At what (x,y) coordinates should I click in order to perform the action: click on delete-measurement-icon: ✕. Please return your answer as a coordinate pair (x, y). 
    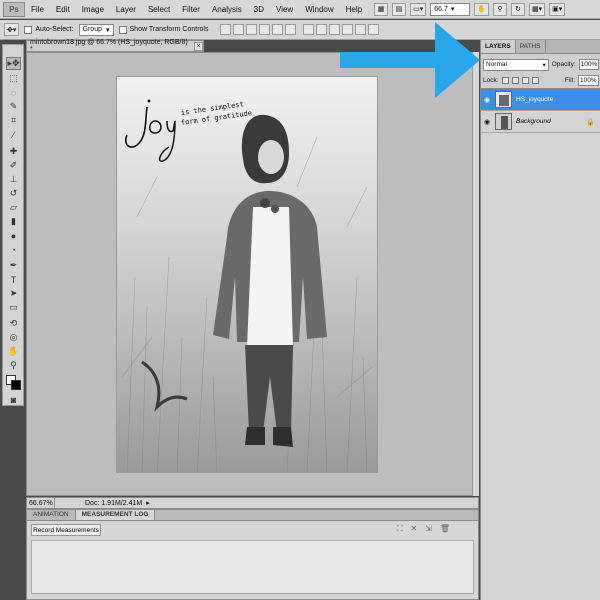
    Looking at the image, I should click on (413, 529).